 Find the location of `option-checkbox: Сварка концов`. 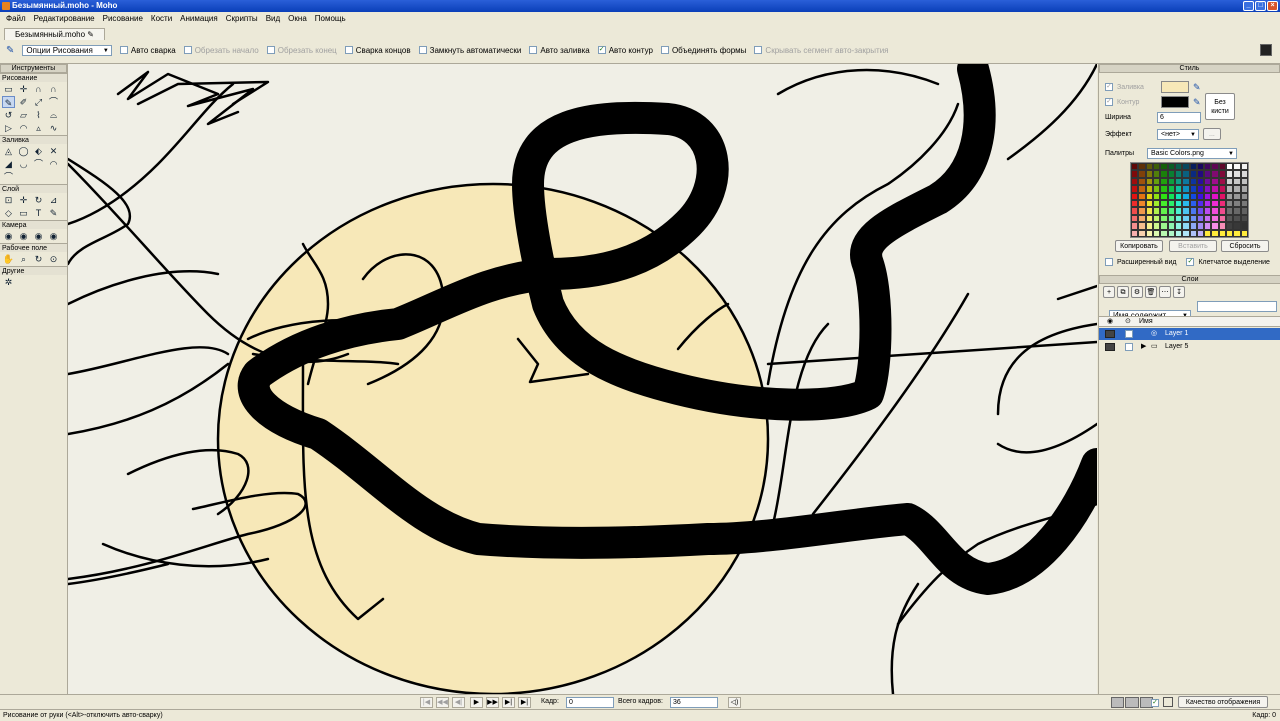

option-checkbox: Сварка концов is located at coordinates (377, 50).